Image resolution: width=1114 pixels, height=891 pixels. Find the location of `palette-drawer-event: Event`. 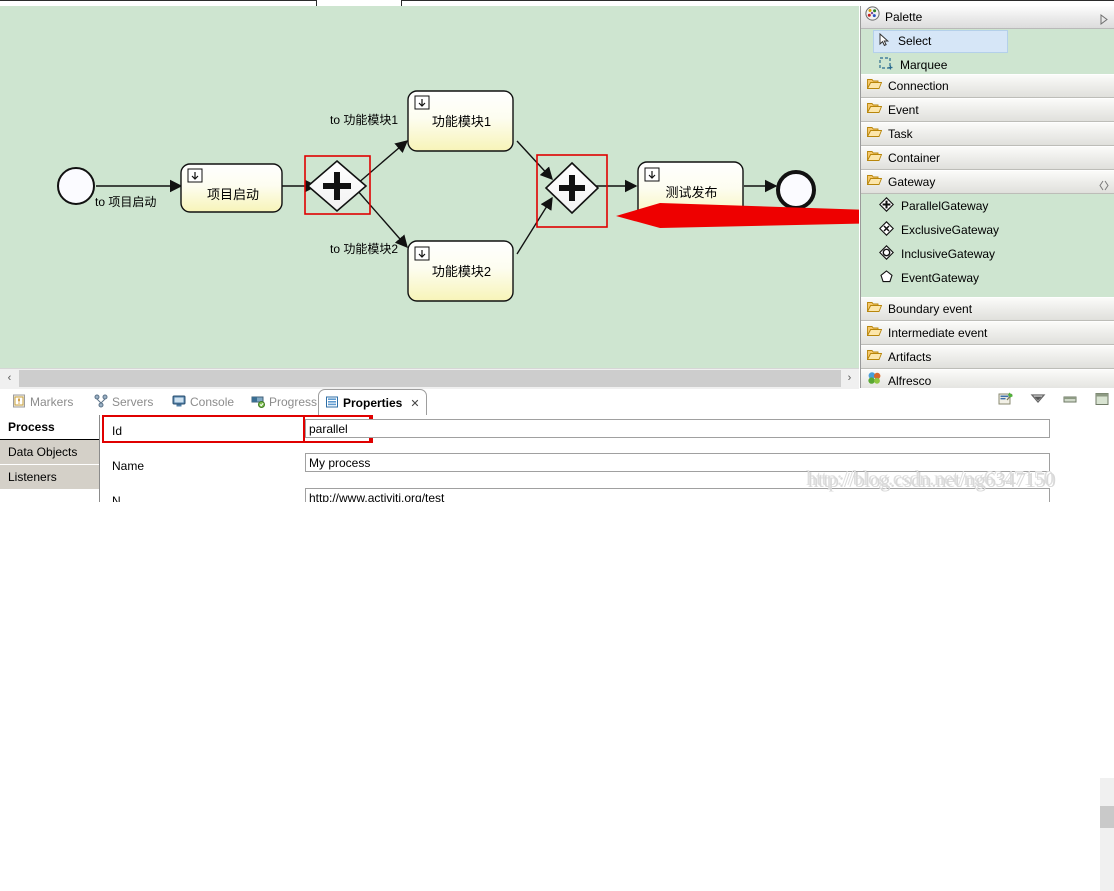

palette-drawer-event: Event is located at coordinates (987, 110).